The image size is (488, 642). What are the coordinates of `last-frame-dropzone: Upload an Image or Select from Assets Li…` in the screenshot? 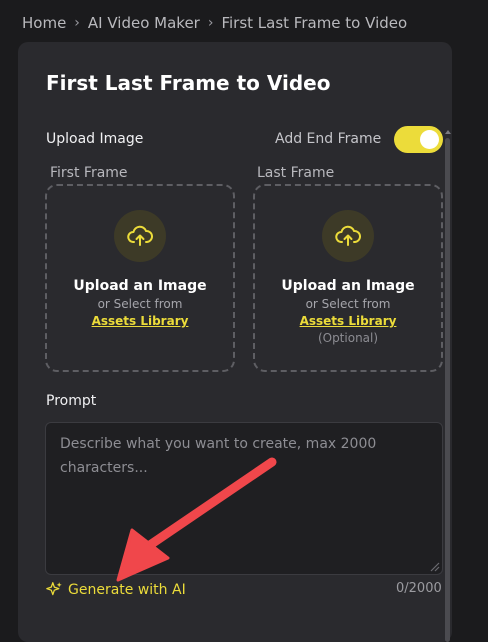 It's located at (348, 278).